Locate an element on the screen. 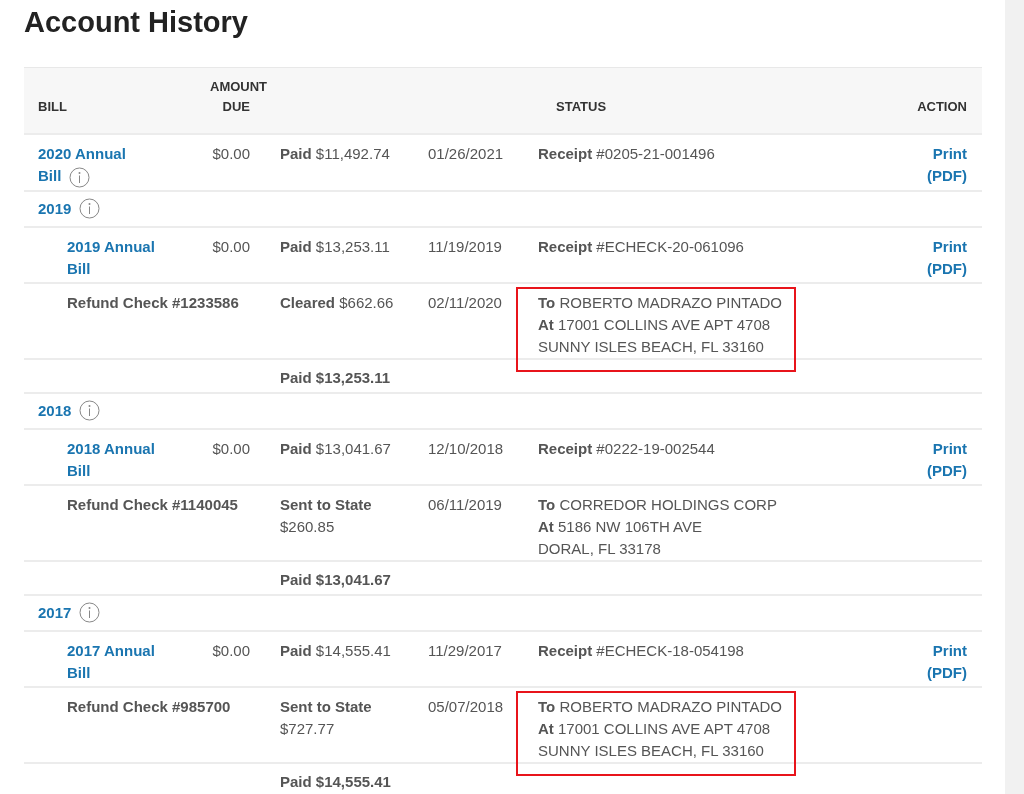 Image resolution: width=1024 pixels, height=794 pixels. refund-status: Sent to State $260.85 is located at coordinates (326, 515).